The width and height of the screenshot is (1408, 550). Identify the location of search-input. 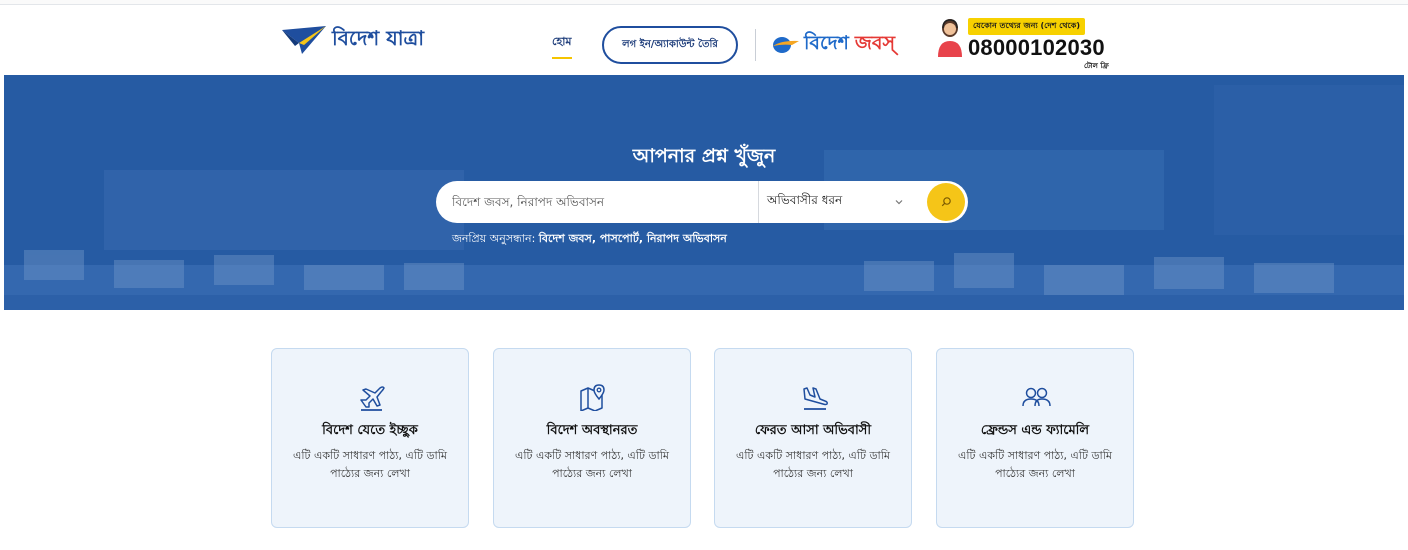
(597, 202).